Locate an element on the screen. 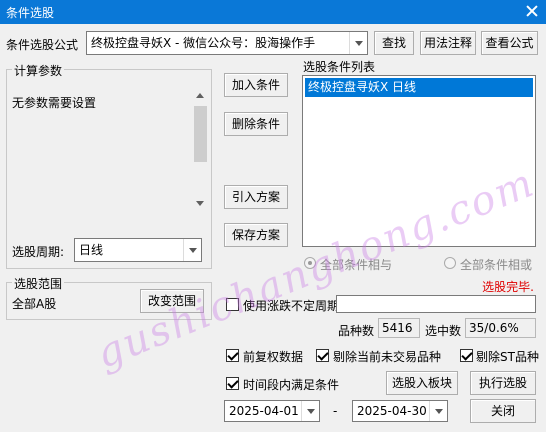  forward-adjust-checkbox is located at coordinates (232, 355).